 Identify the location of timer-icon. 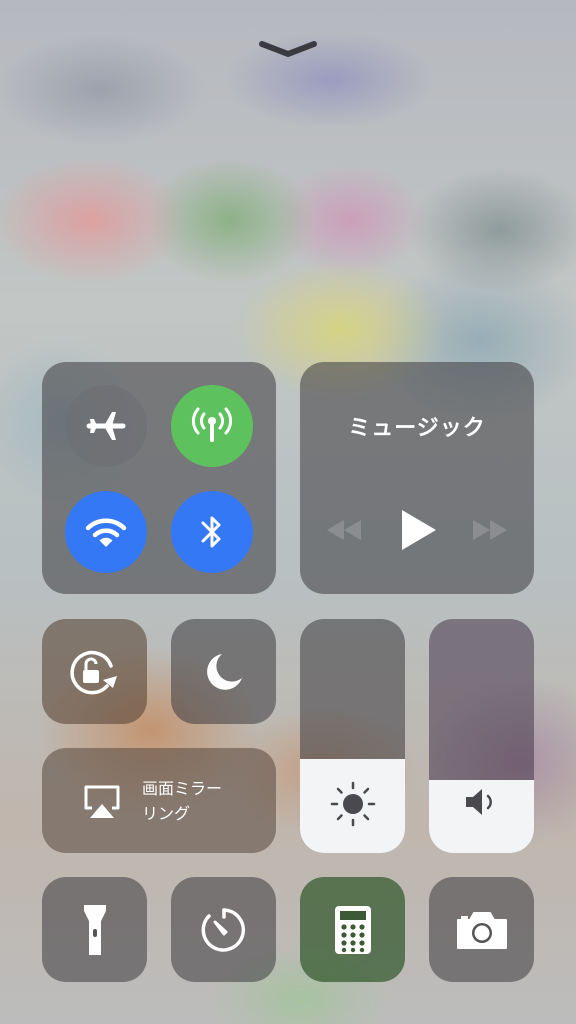
(223, 929).